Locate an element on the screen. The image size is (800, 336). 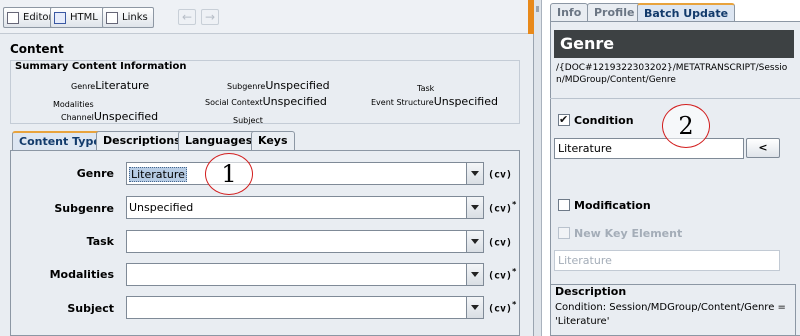
tab-profile: Profile is located at coordinates (614, 12).